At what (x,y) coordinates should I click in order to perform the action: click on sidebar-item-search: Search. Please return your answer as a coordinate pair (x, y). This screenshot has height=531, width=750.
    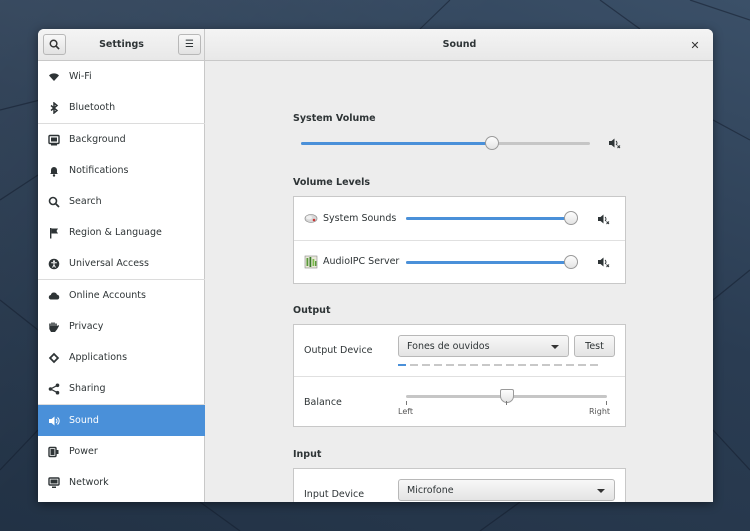
    Looking at the image, I should click on (121, 201).